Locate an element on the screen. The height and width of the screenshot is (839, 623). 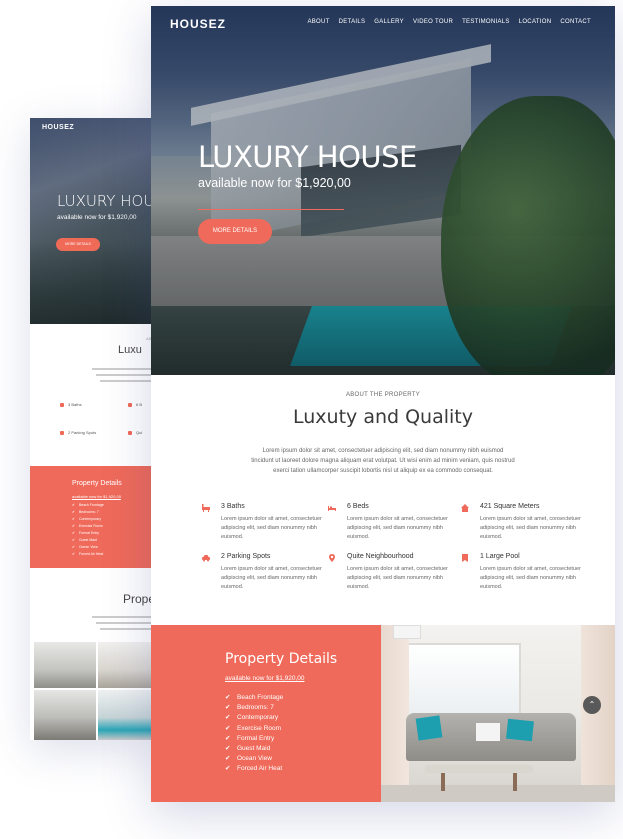
back-feature-label: 2 Parking Spots is located at coordinates (82, 432).